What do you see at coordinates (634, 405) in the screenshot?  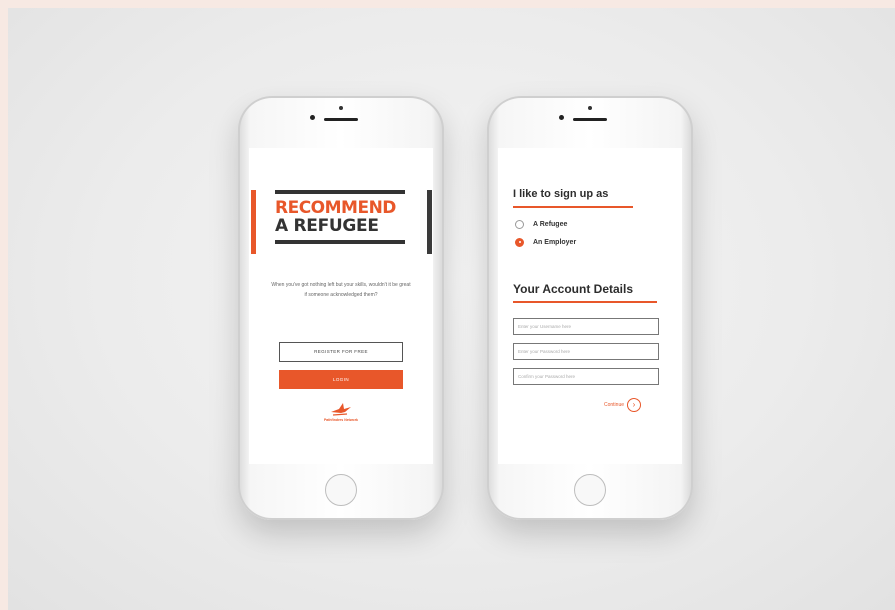 I see `chevron-right-icon: ›` at bounding box center [634, 405].